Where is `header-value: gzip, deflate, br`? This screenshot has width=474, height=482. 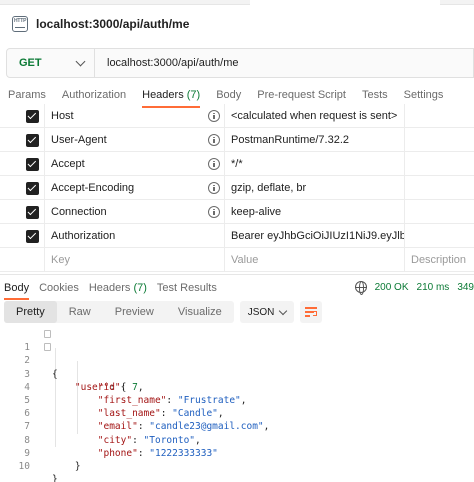
header-value: gzip, deflate, br is located at coordinates (314, 188).